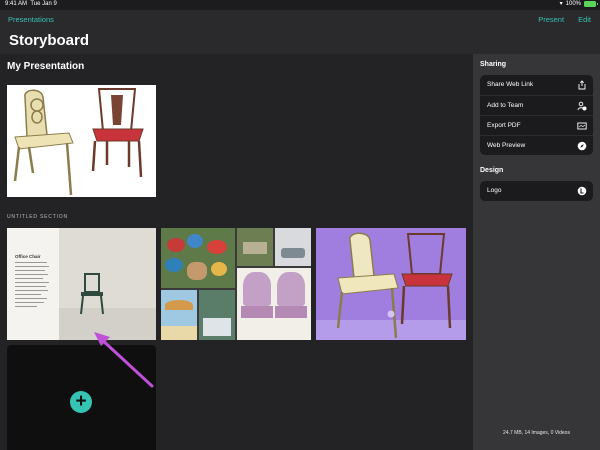  Describe the element at coordinates (107, 284) in the screenshot. I see `green-chair-image` at that location.